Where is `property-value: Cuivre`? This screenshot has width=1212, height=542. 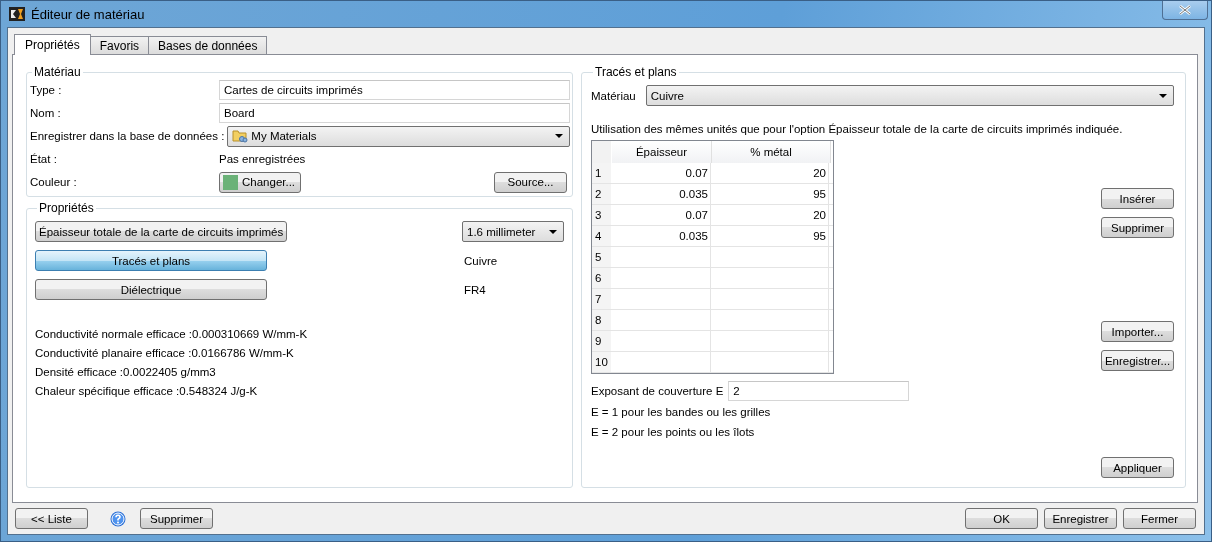
property-value: Cuivre is located at coordinates (481, 260).